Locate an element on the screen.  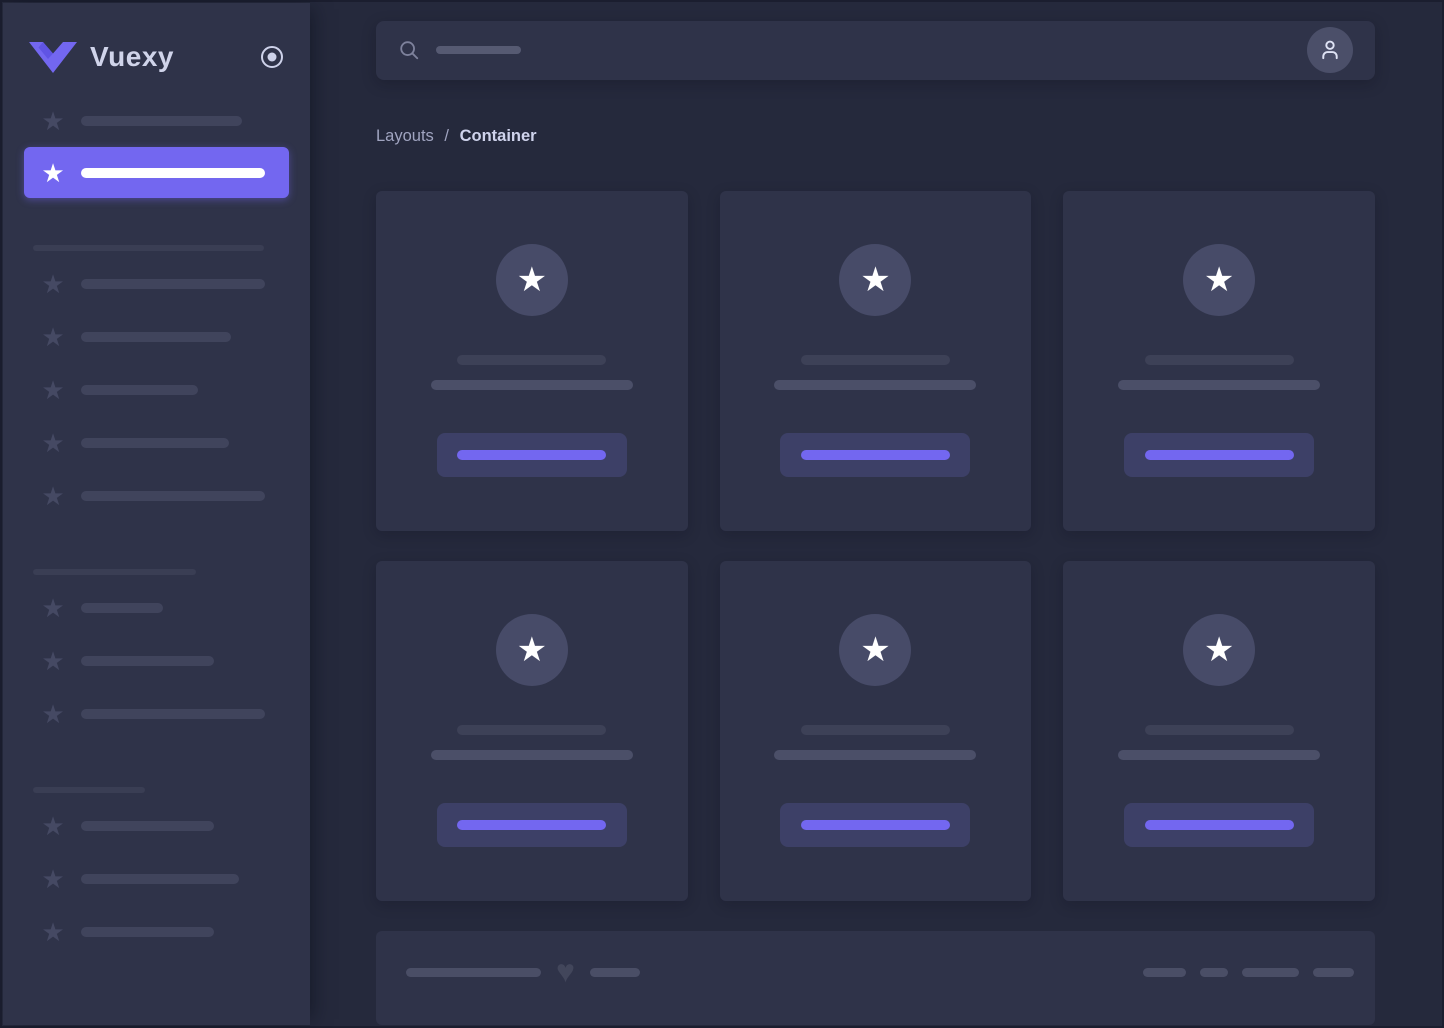
search-bar is located at coordinates (875, 50).